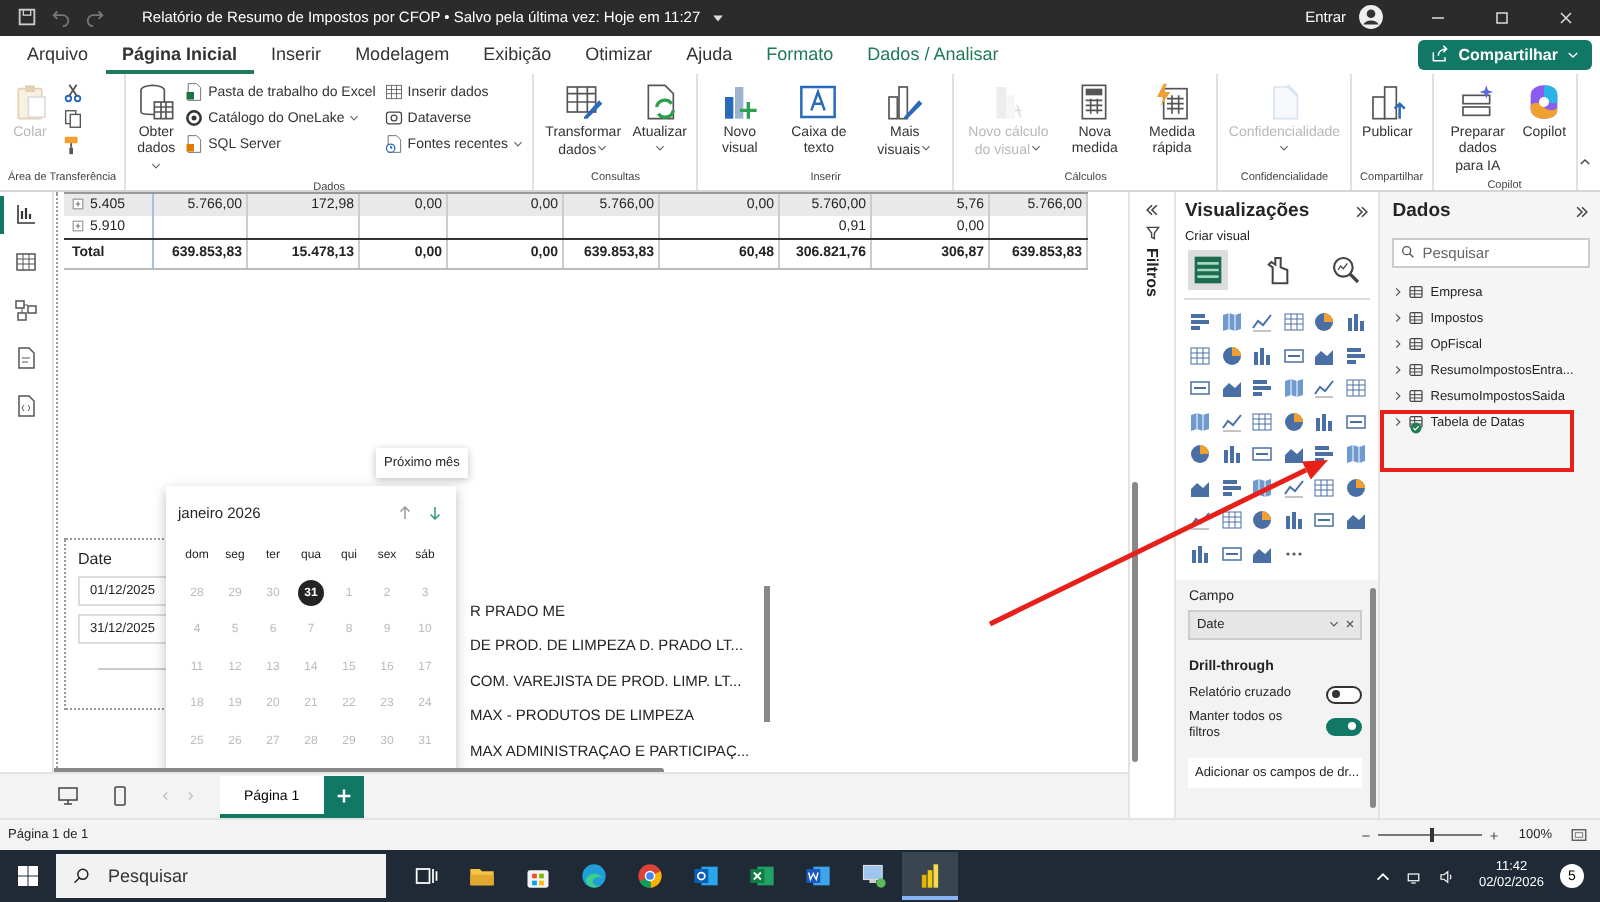  I want to click on ribbon-tab: Modelagem, so click(402, 54).